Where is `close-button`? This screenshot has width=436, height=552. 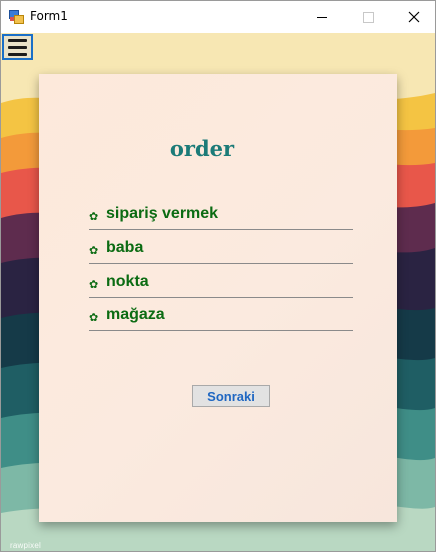 close-button is located at coordinates (413, 17).